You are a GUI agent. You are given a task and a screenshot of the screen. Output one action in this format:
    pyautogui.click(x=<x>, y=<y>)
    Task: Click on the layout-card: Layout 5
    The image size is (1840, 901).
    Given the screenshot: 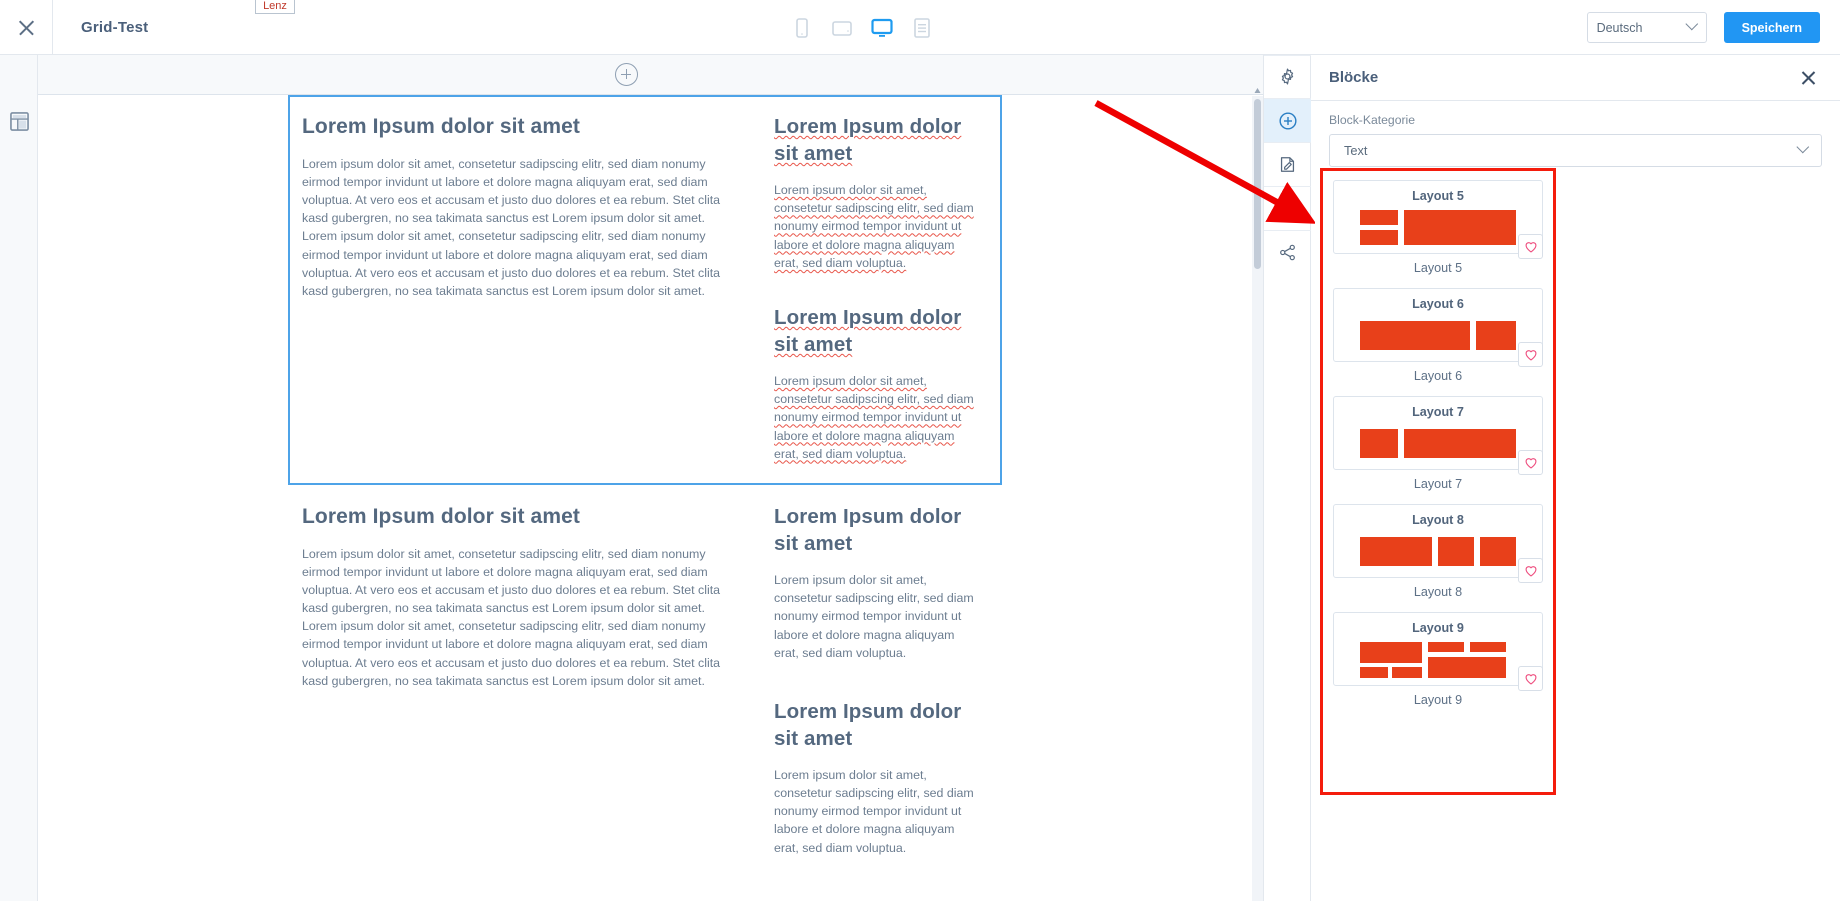 What is the action you would take?
    pyautogui.click(x=1438, y=219)
    